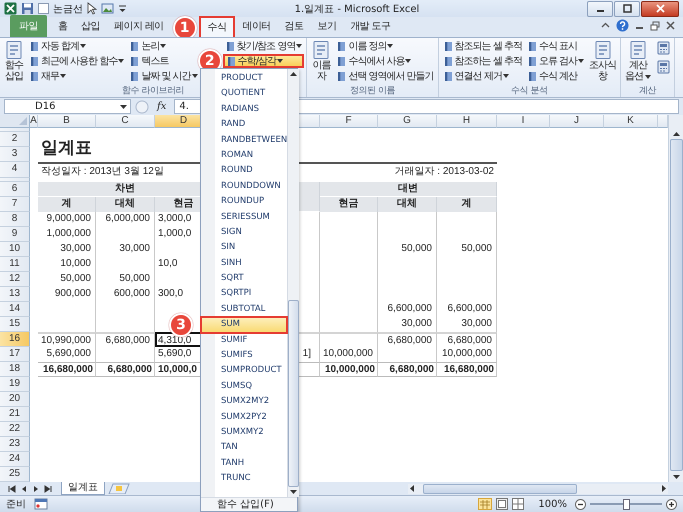 This screenshot has height=512, width=683. What do you see at coordinates (15, 354) in the screenshot?
I see `row-header: 17` at bounding box center [15, 354].